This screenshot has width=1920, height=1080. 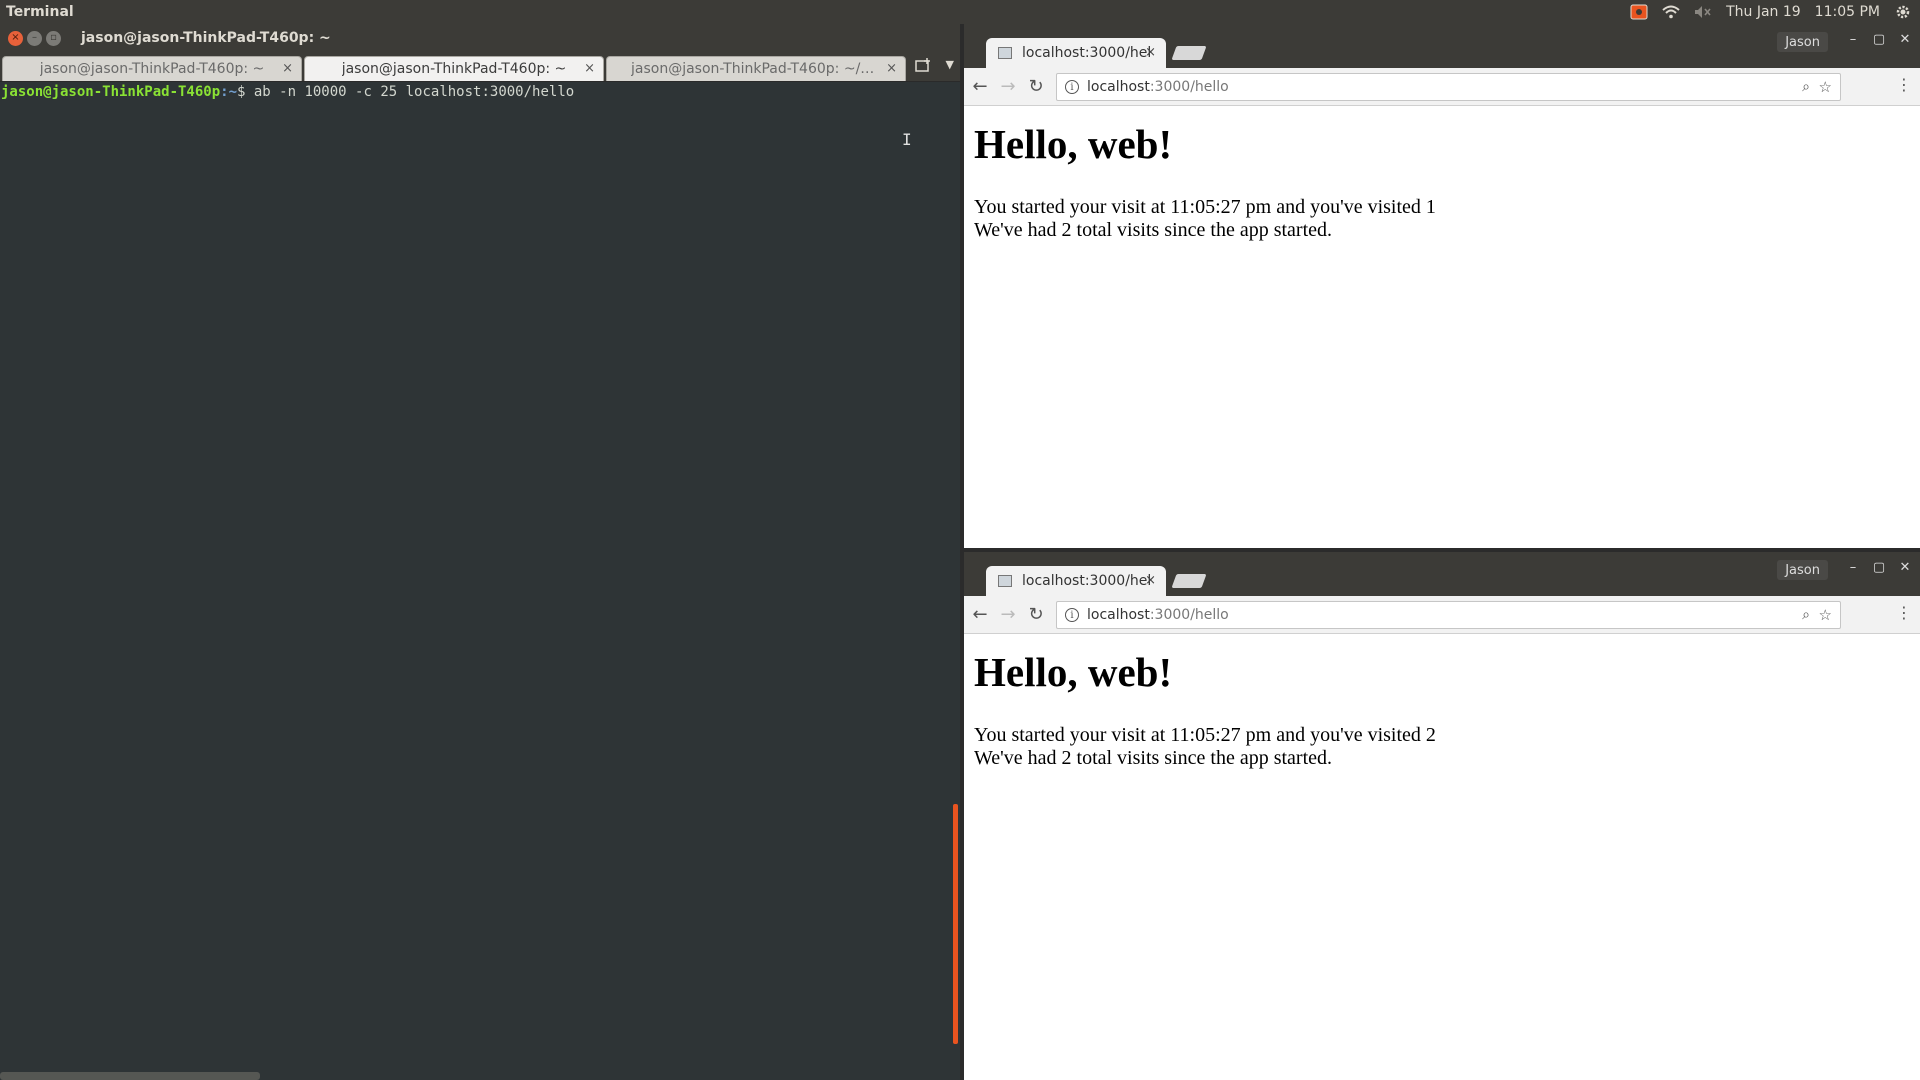 I want to click on active-app-name: Terminal, so click(x=40, y=12).